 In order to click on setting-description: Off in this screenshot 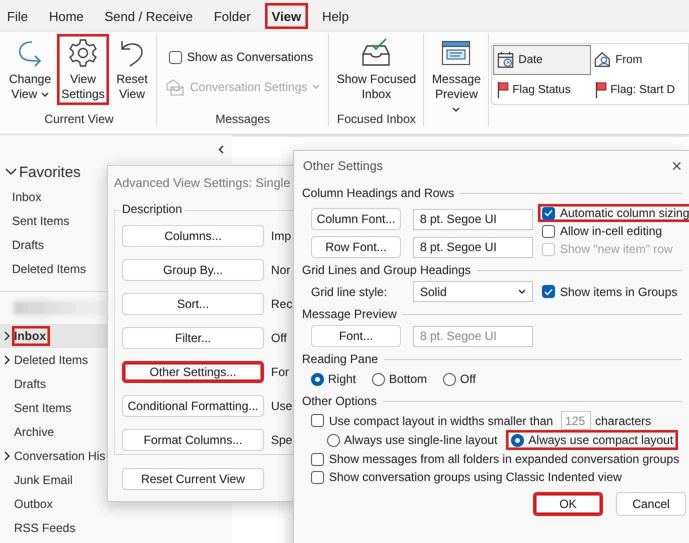, I will do `click(279, 338)`.